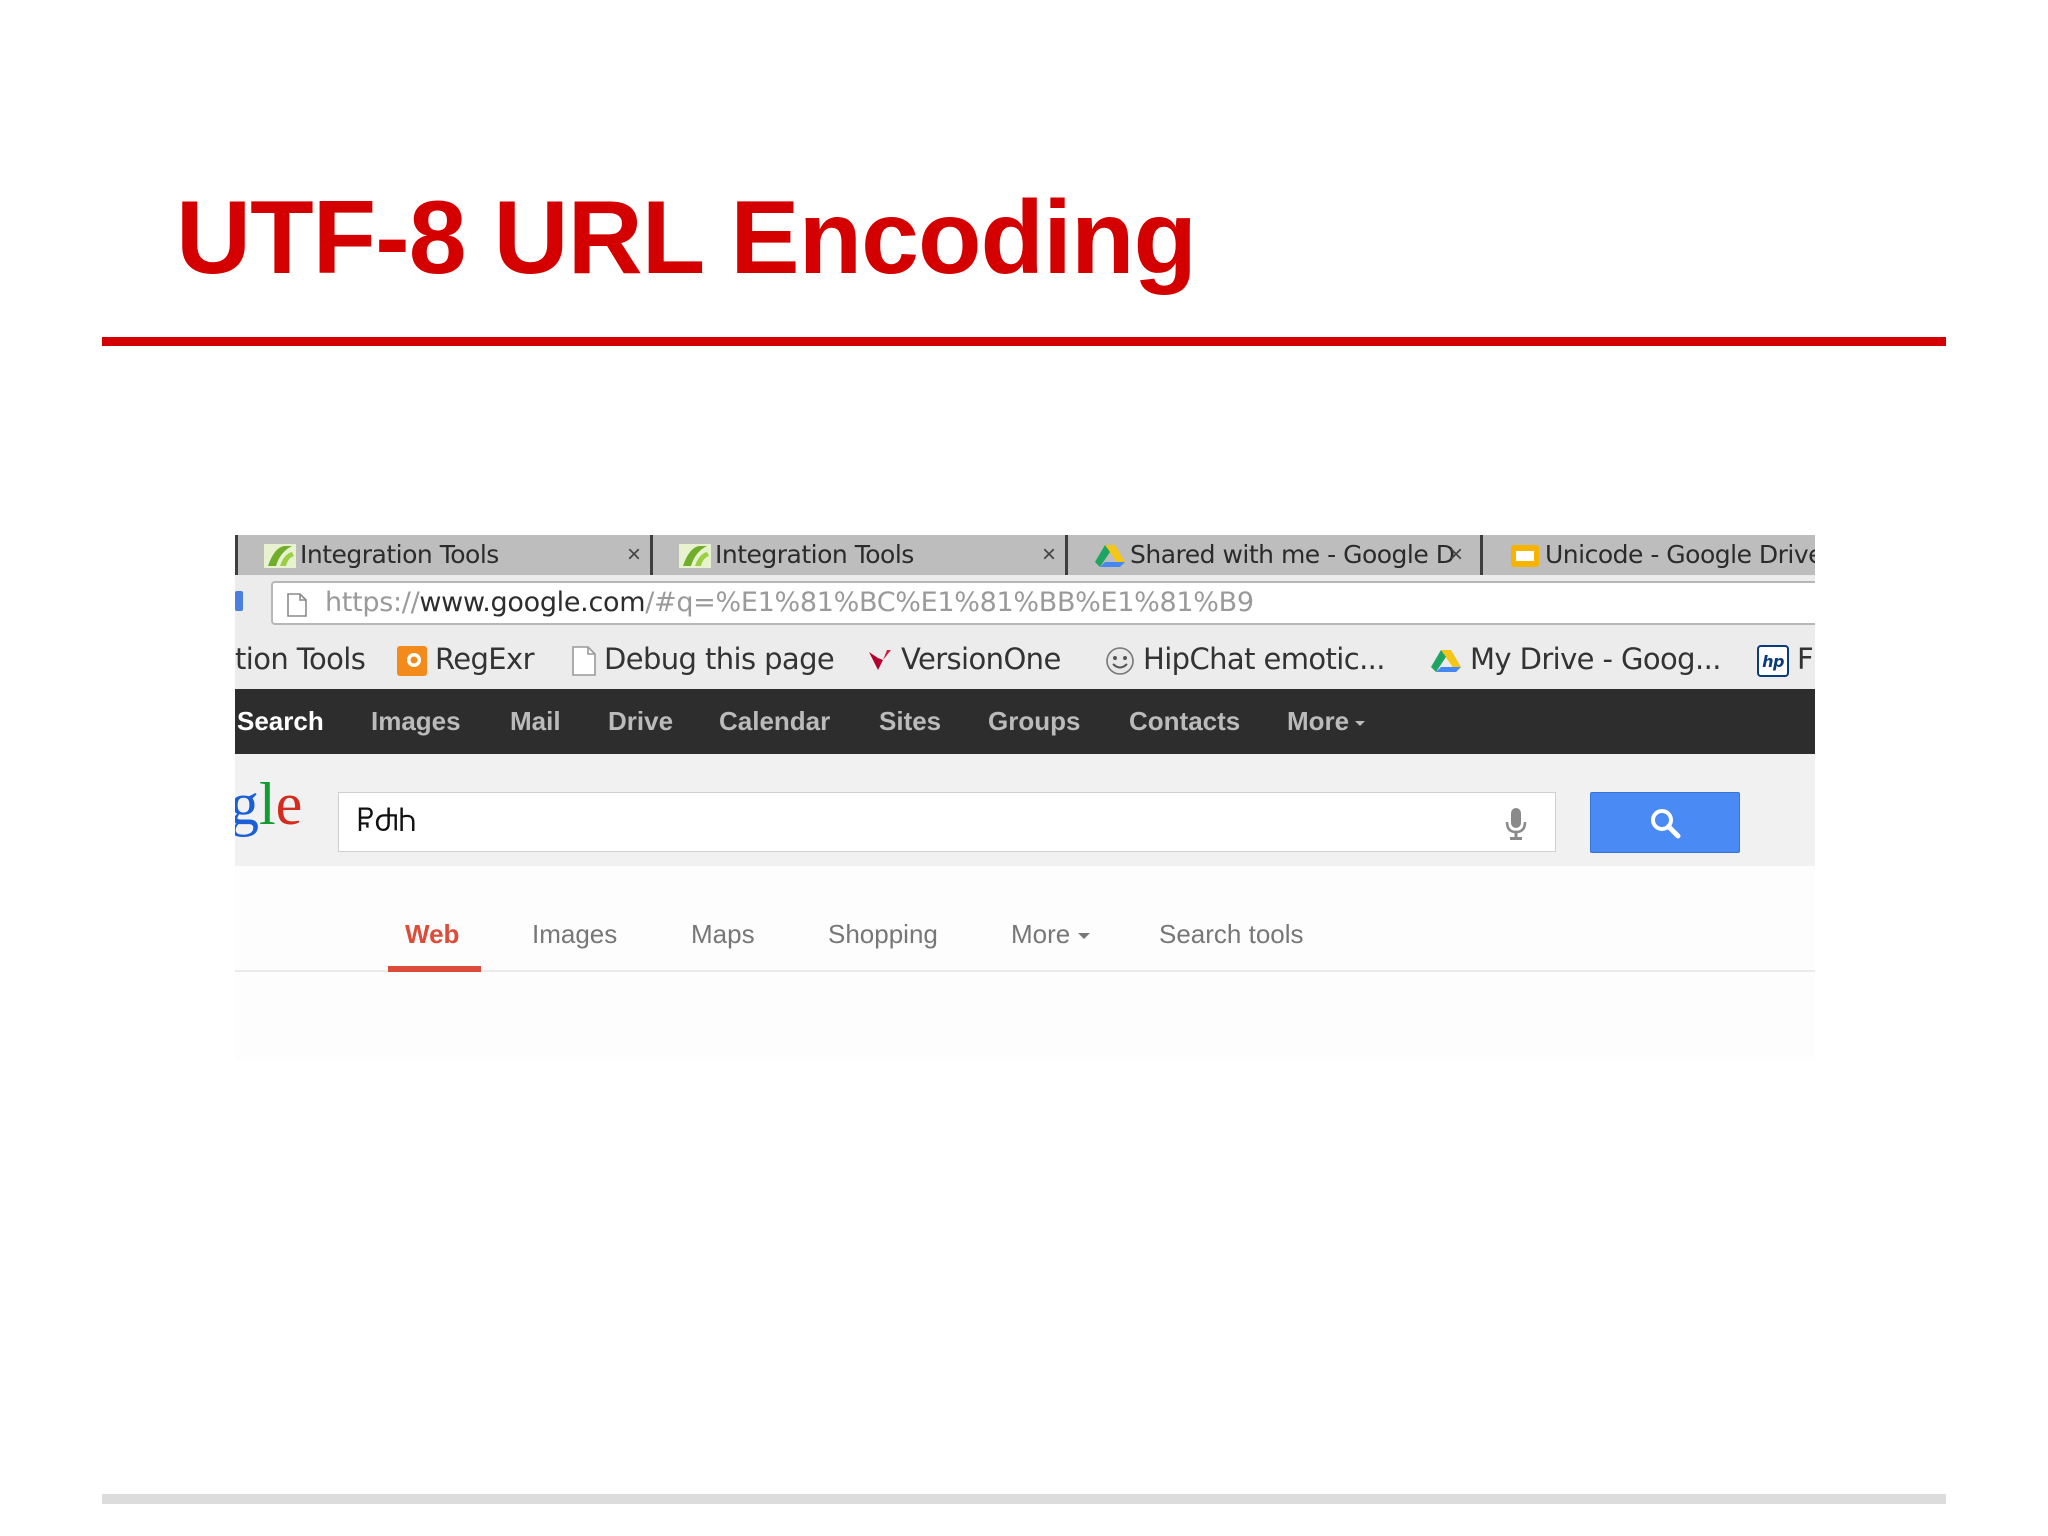 This screenshot has height=1536, width=2048. Describe the element at coordinates (686, 238) in the screenshot. I see `slide-title: UTF-8 URL Encoding` at that location.